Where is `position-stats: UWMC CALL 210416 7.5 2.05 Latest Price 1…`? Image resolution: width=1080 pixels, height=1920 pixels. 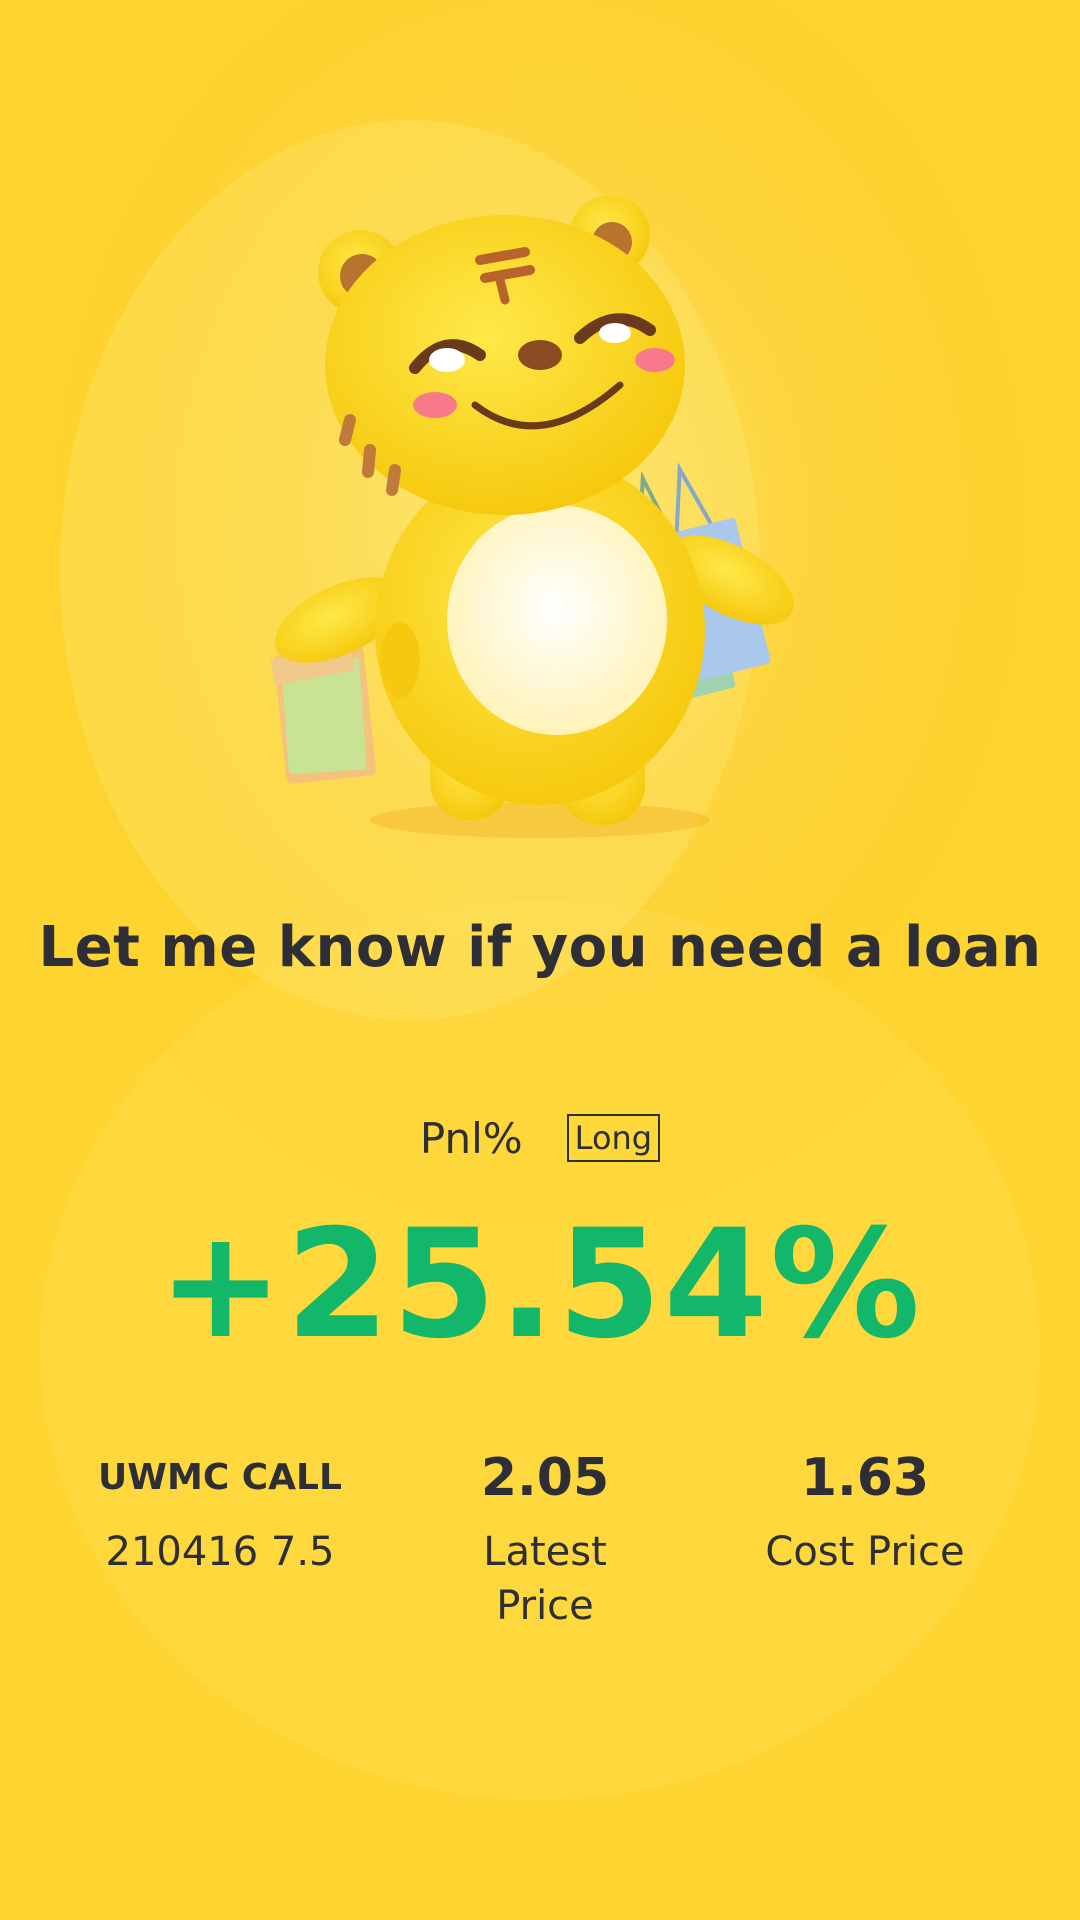
position-stats: UWMC CALL 210416 7.5 2.05 Latest Price 1… is located at coordinates (540, 1539).